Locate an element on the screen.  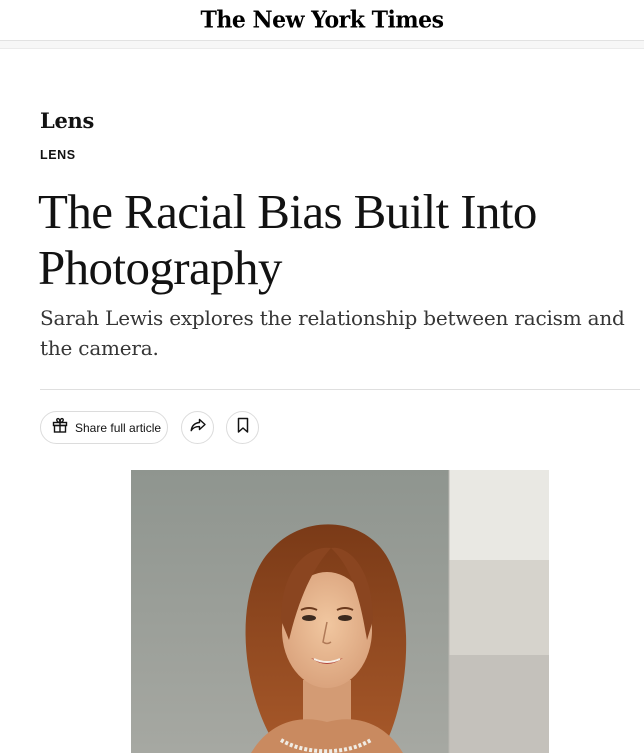
section-name-link: Lens is located at coordinates (67, 120).